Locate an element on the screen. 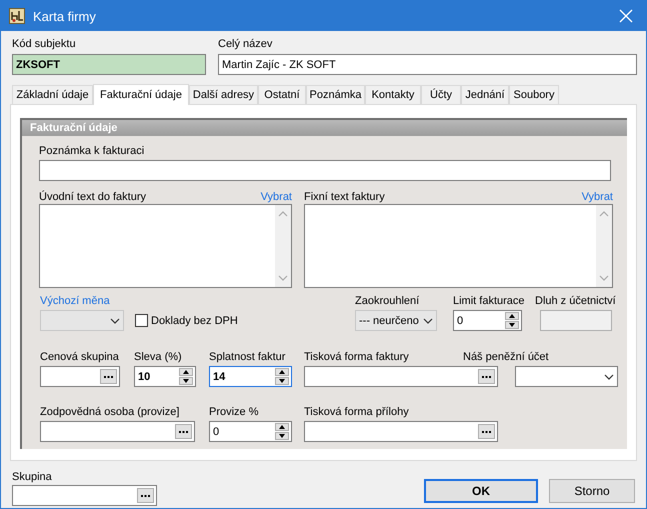 This screenshot has width=647, height=509. tab: Účty is located at coordinates (441, 94).